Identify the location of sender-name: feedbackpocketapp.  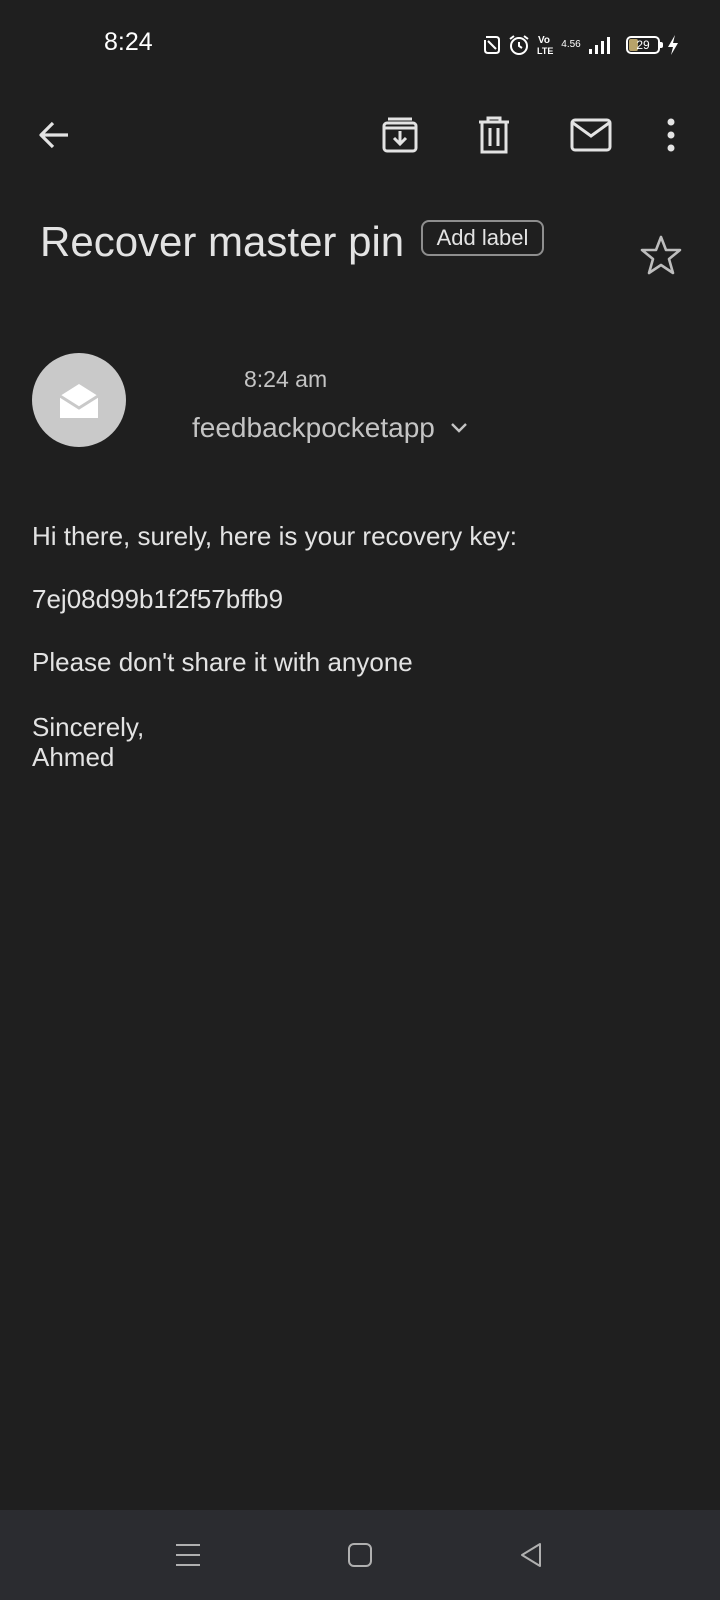
(313, 427).